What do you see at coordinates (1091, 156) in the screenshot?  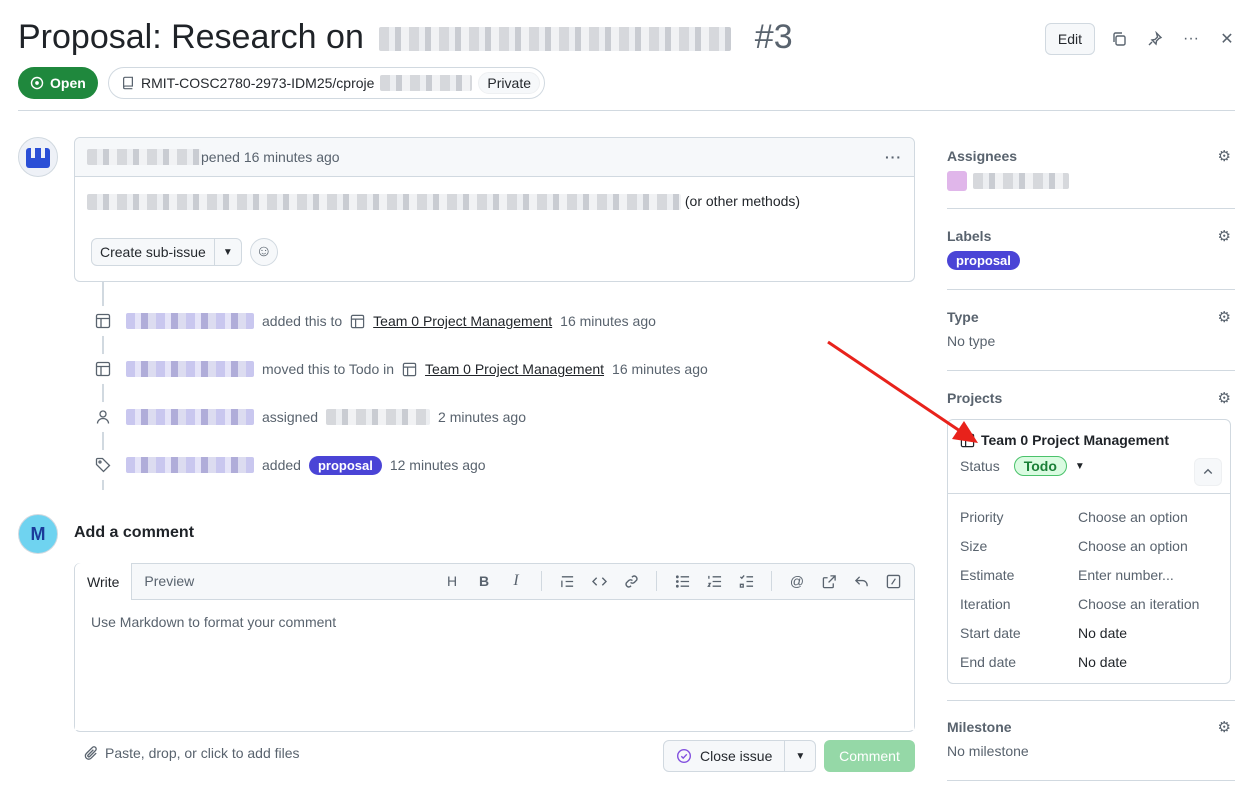 I see `assignees-heading: Assignees ⚙` at bounding box center [1091, 156].